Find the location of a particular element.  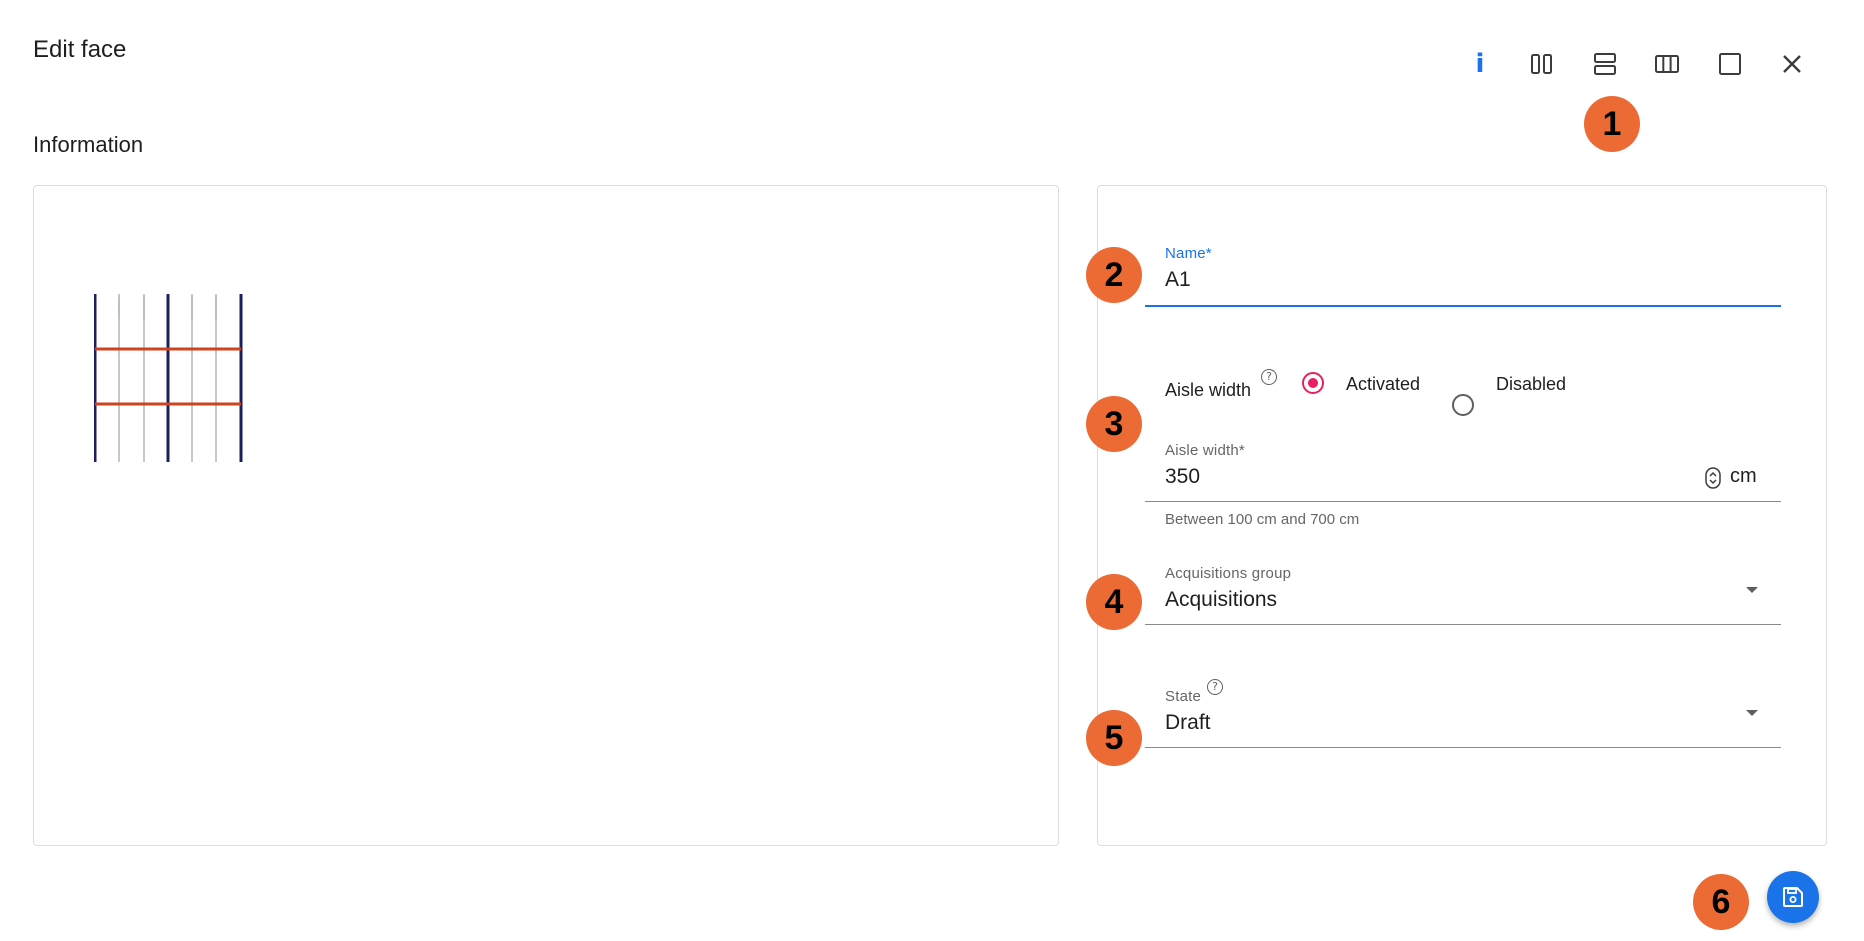

name-underline is located at coordinates (1463, 306).